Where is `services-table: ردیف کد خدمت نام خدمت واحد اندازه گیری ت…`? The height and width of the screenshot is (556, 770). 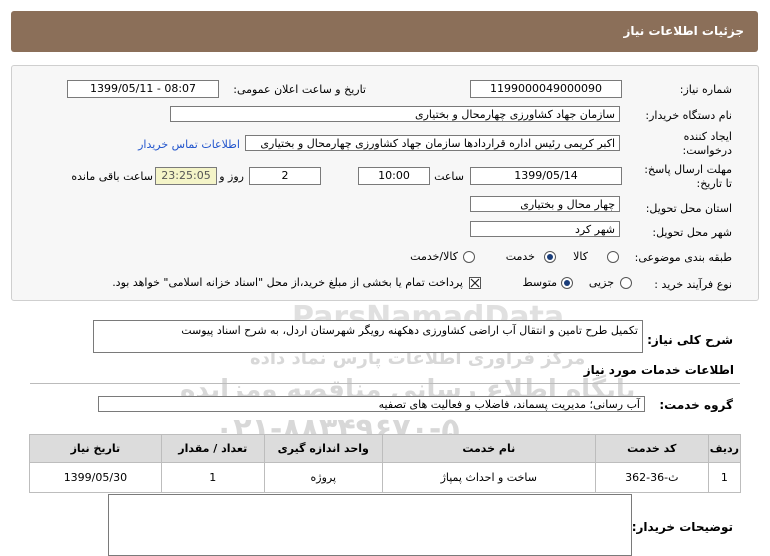 services-table: ردیف کد خدمت نام خدمت واحد اندازه گیری ت… is located at coordinates (385, 463).